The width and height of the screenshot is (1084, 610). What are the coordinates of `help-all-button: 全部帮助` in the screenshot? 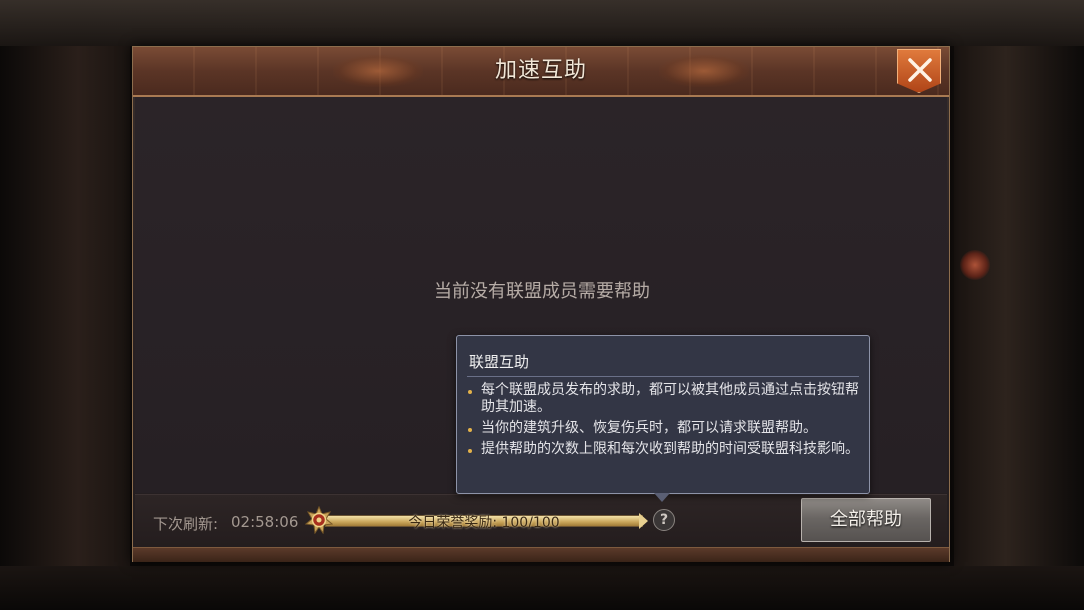 It's located at (866, 520).